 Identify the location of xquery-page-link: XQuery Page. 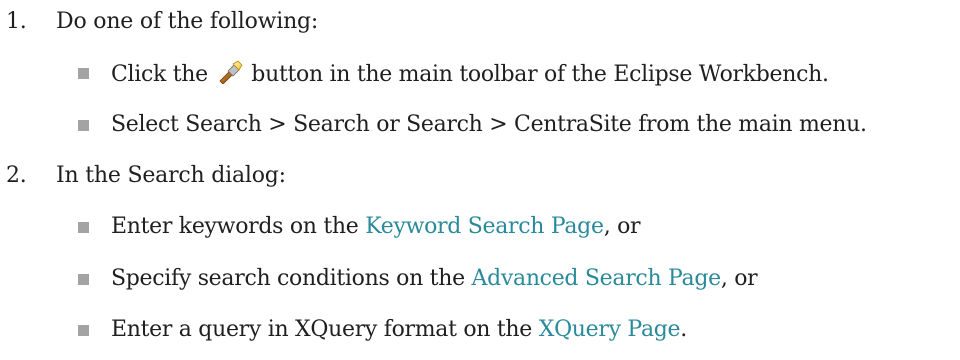
(610, 329).